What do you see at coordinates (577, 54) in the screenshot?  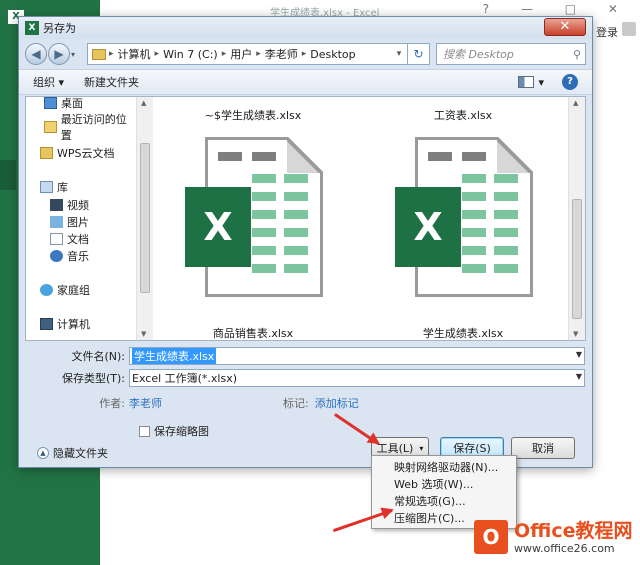 I see `search-icon: ⚲` at bounding box center [577, 54].